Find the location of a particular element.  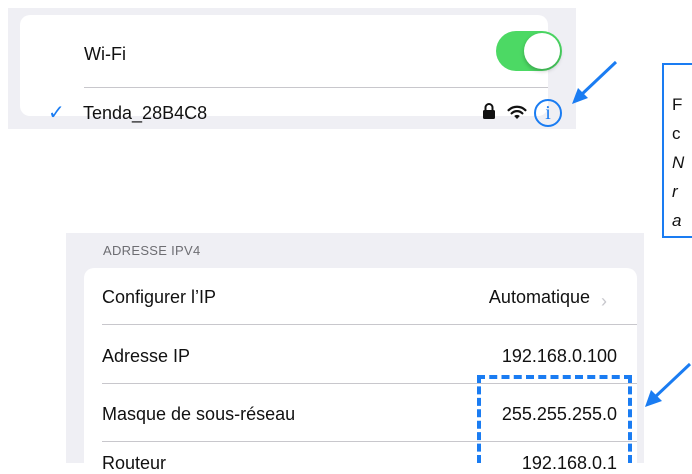

row-value-ip-address: 192.168.0.100 is located at coordinates (559, 356).